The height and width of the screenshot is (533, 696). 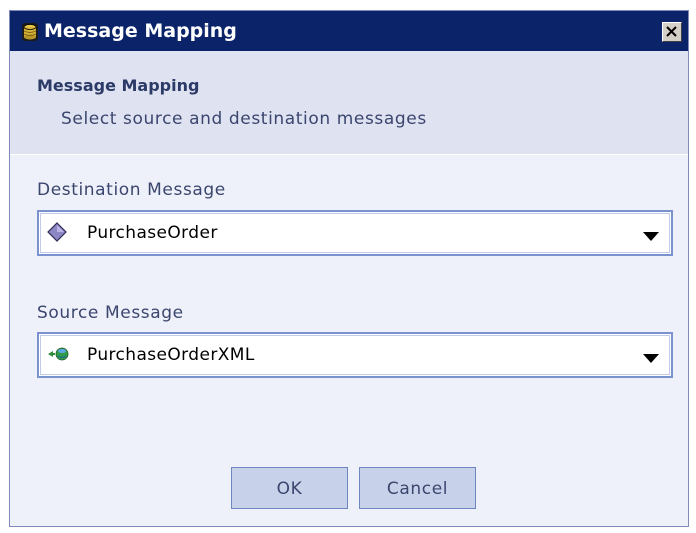 What do you see at coordinates (355, 355) in the screenshot?
I see `source-message-select: PurchaseOrderXML` at bounding box center [355, 355].